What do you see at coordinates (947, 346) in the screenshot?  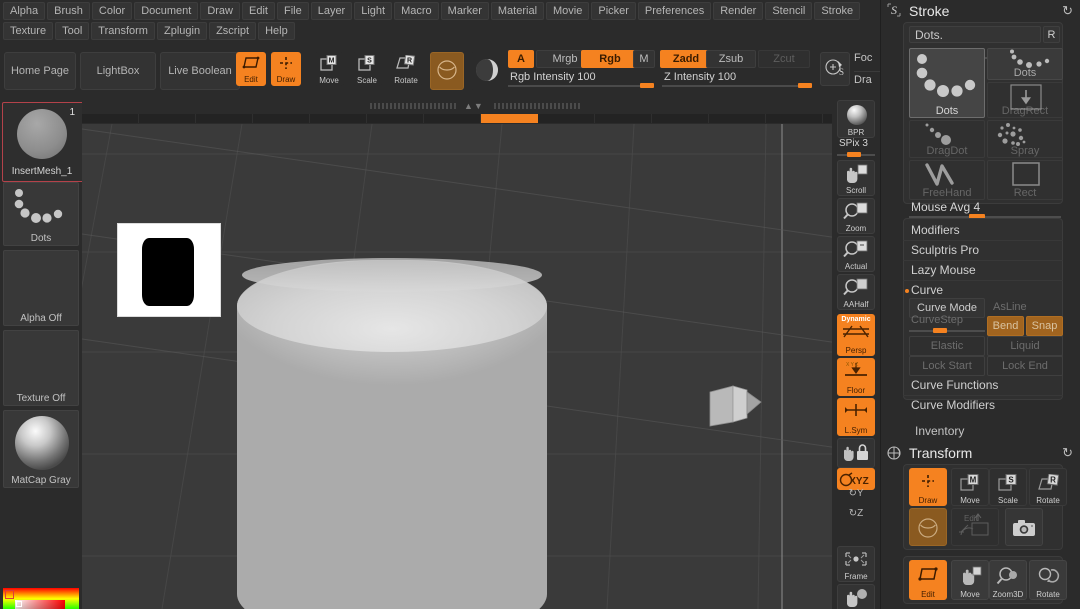 I see `elastic-button: Elastic` at bounding box center [947, 346].